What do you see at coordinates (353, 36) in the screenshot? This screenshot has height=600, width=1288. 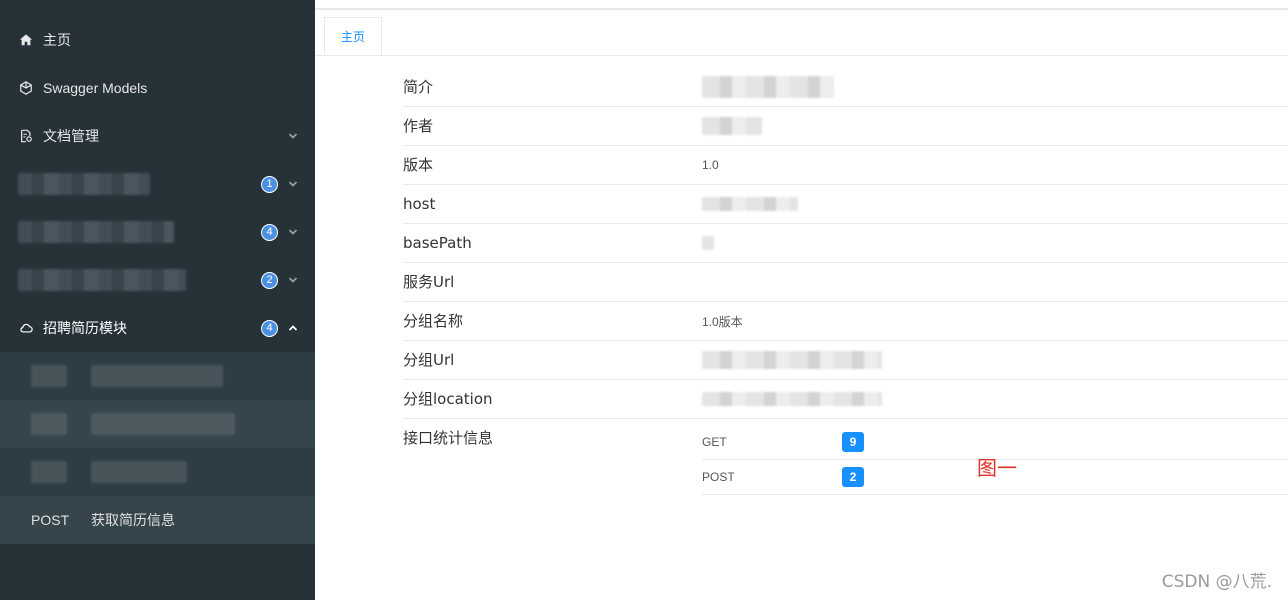 I see `tab-home: 主页` at bounding box center [353, 36].